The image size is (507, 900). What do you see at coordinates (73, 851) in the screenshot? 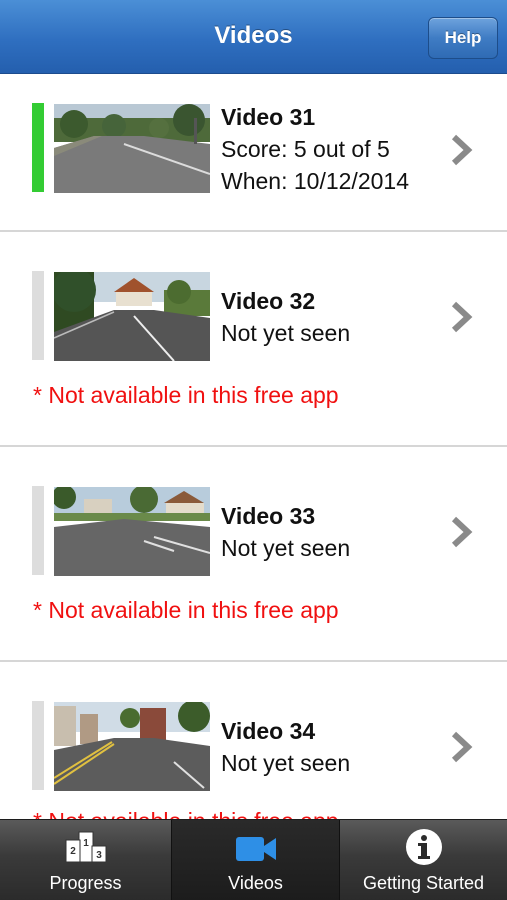
I see `svg-text: 2` at bounding box center [73, 851].